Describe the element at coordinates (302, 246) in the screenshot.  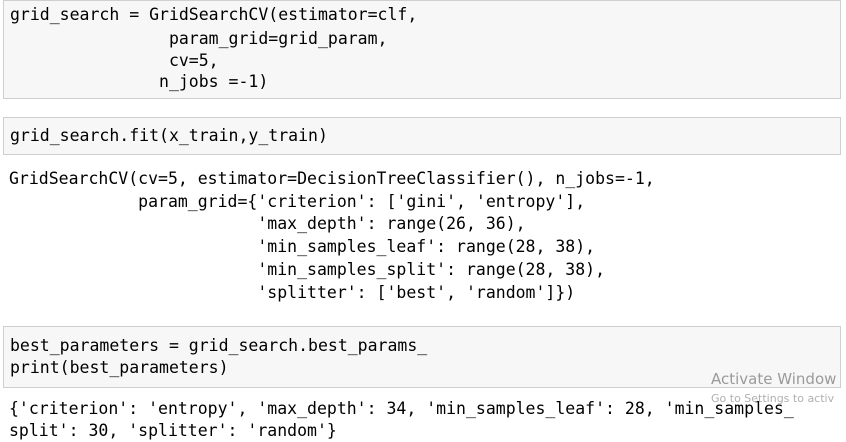
I see `output-line: 'min_samples_leaf': range(28, 38),` at that location.